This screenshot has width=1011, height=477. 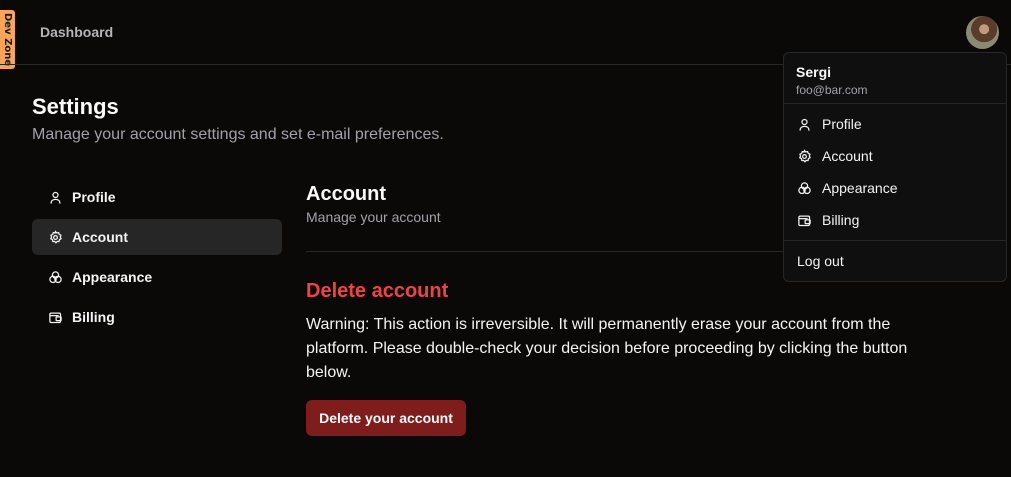 What do you see at coordinates (157, 277) in the screenshot?
I see `sidebar-item-appearance: Appearance` at bounding box center [157, 277].